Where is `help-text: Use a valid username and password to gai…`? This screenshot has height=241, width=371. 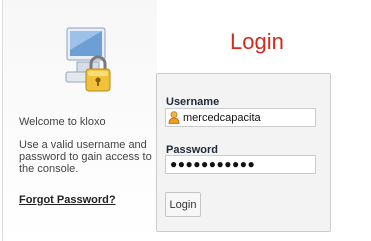 help-text: Use a valid username and password to gai… is located at coordinates (85, 157).